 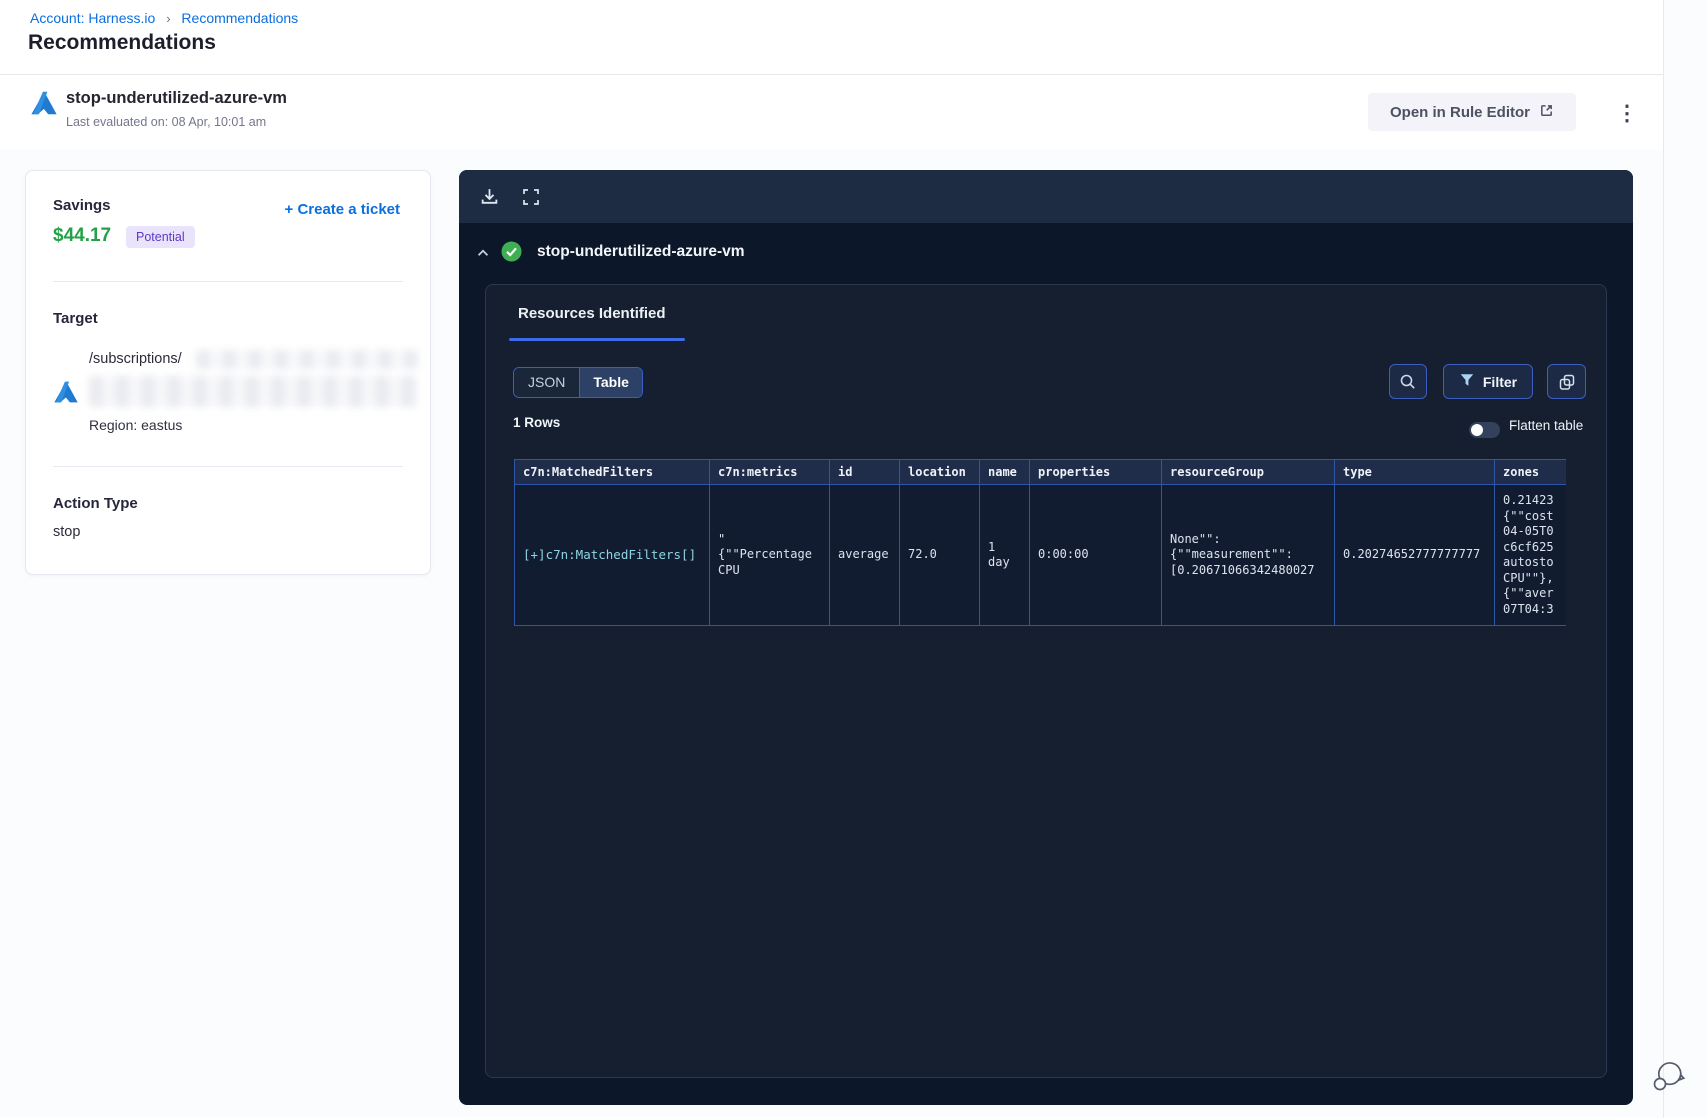 I want to click on breadcrumb: Account: Harness.io › Recommendations, so click(x=164, y=18).